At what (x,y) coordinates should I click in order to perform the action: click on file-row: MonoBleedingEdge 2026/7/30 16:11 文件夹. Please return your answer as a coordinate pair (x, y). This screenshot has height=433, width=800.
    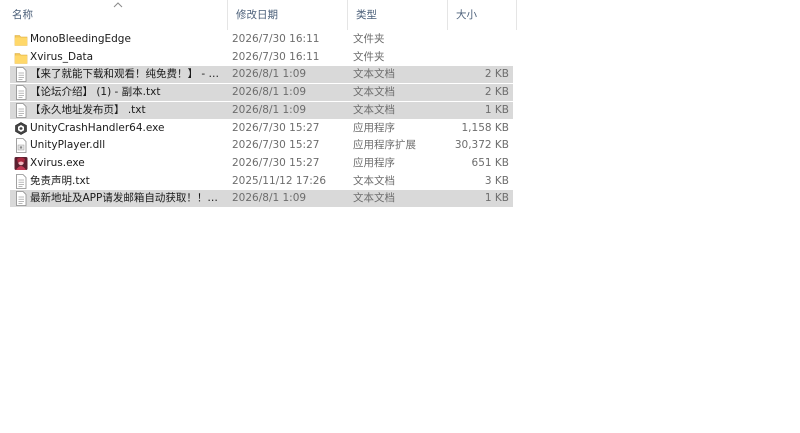
    Looking at the image, I should click on (261, 39).